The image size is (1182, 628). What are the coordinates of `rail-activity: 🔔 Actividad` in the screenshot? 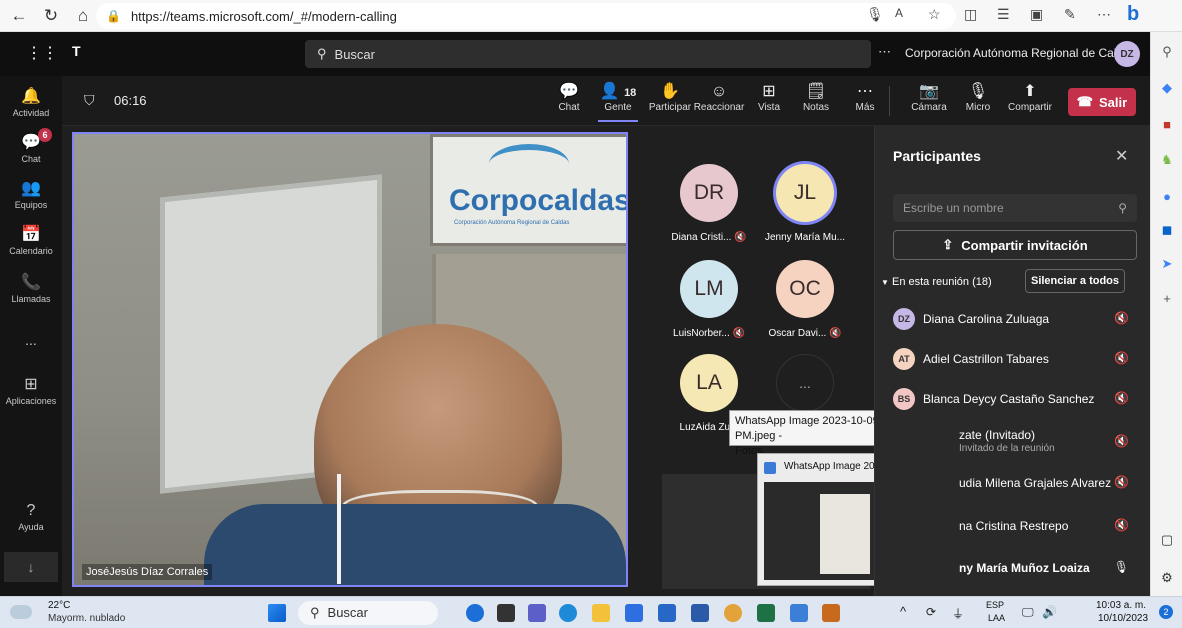 It's located at (31, 102).